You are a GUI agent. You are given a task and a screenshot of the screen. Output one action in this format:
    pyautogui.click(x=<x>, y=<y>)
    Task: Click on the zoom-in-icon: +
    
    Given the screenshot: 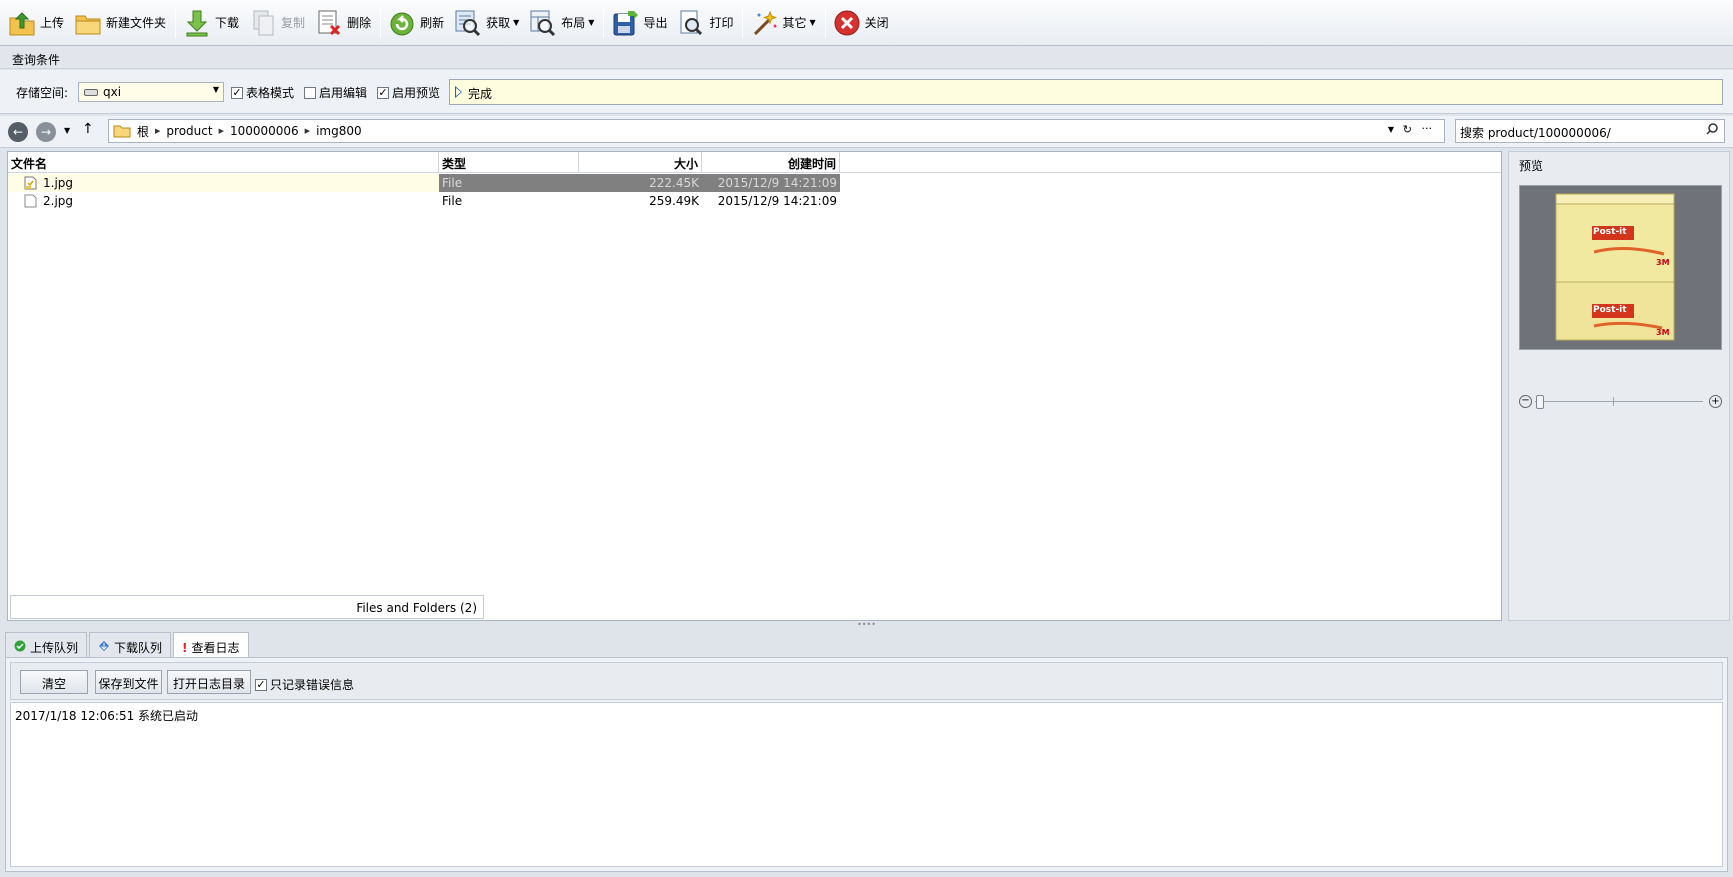 What is the action you would take?
    pyautogui.click(x=1715, y=401)
    